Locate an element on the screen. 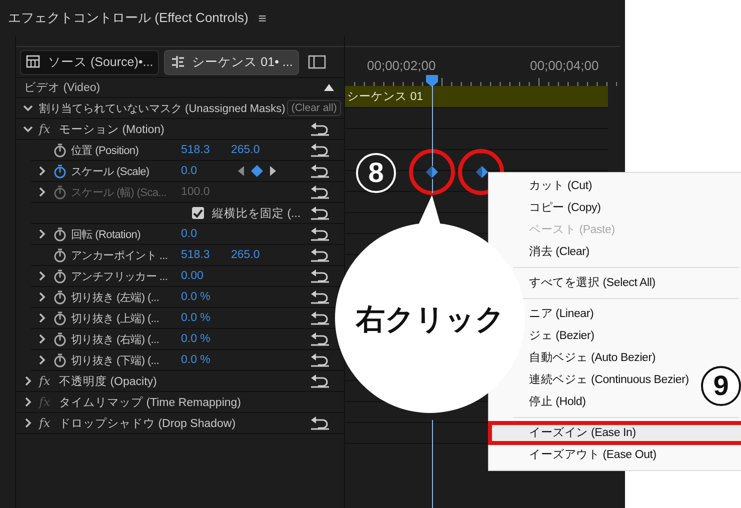  menu-item: カット (Cut) is located at coordinates (560, 186).